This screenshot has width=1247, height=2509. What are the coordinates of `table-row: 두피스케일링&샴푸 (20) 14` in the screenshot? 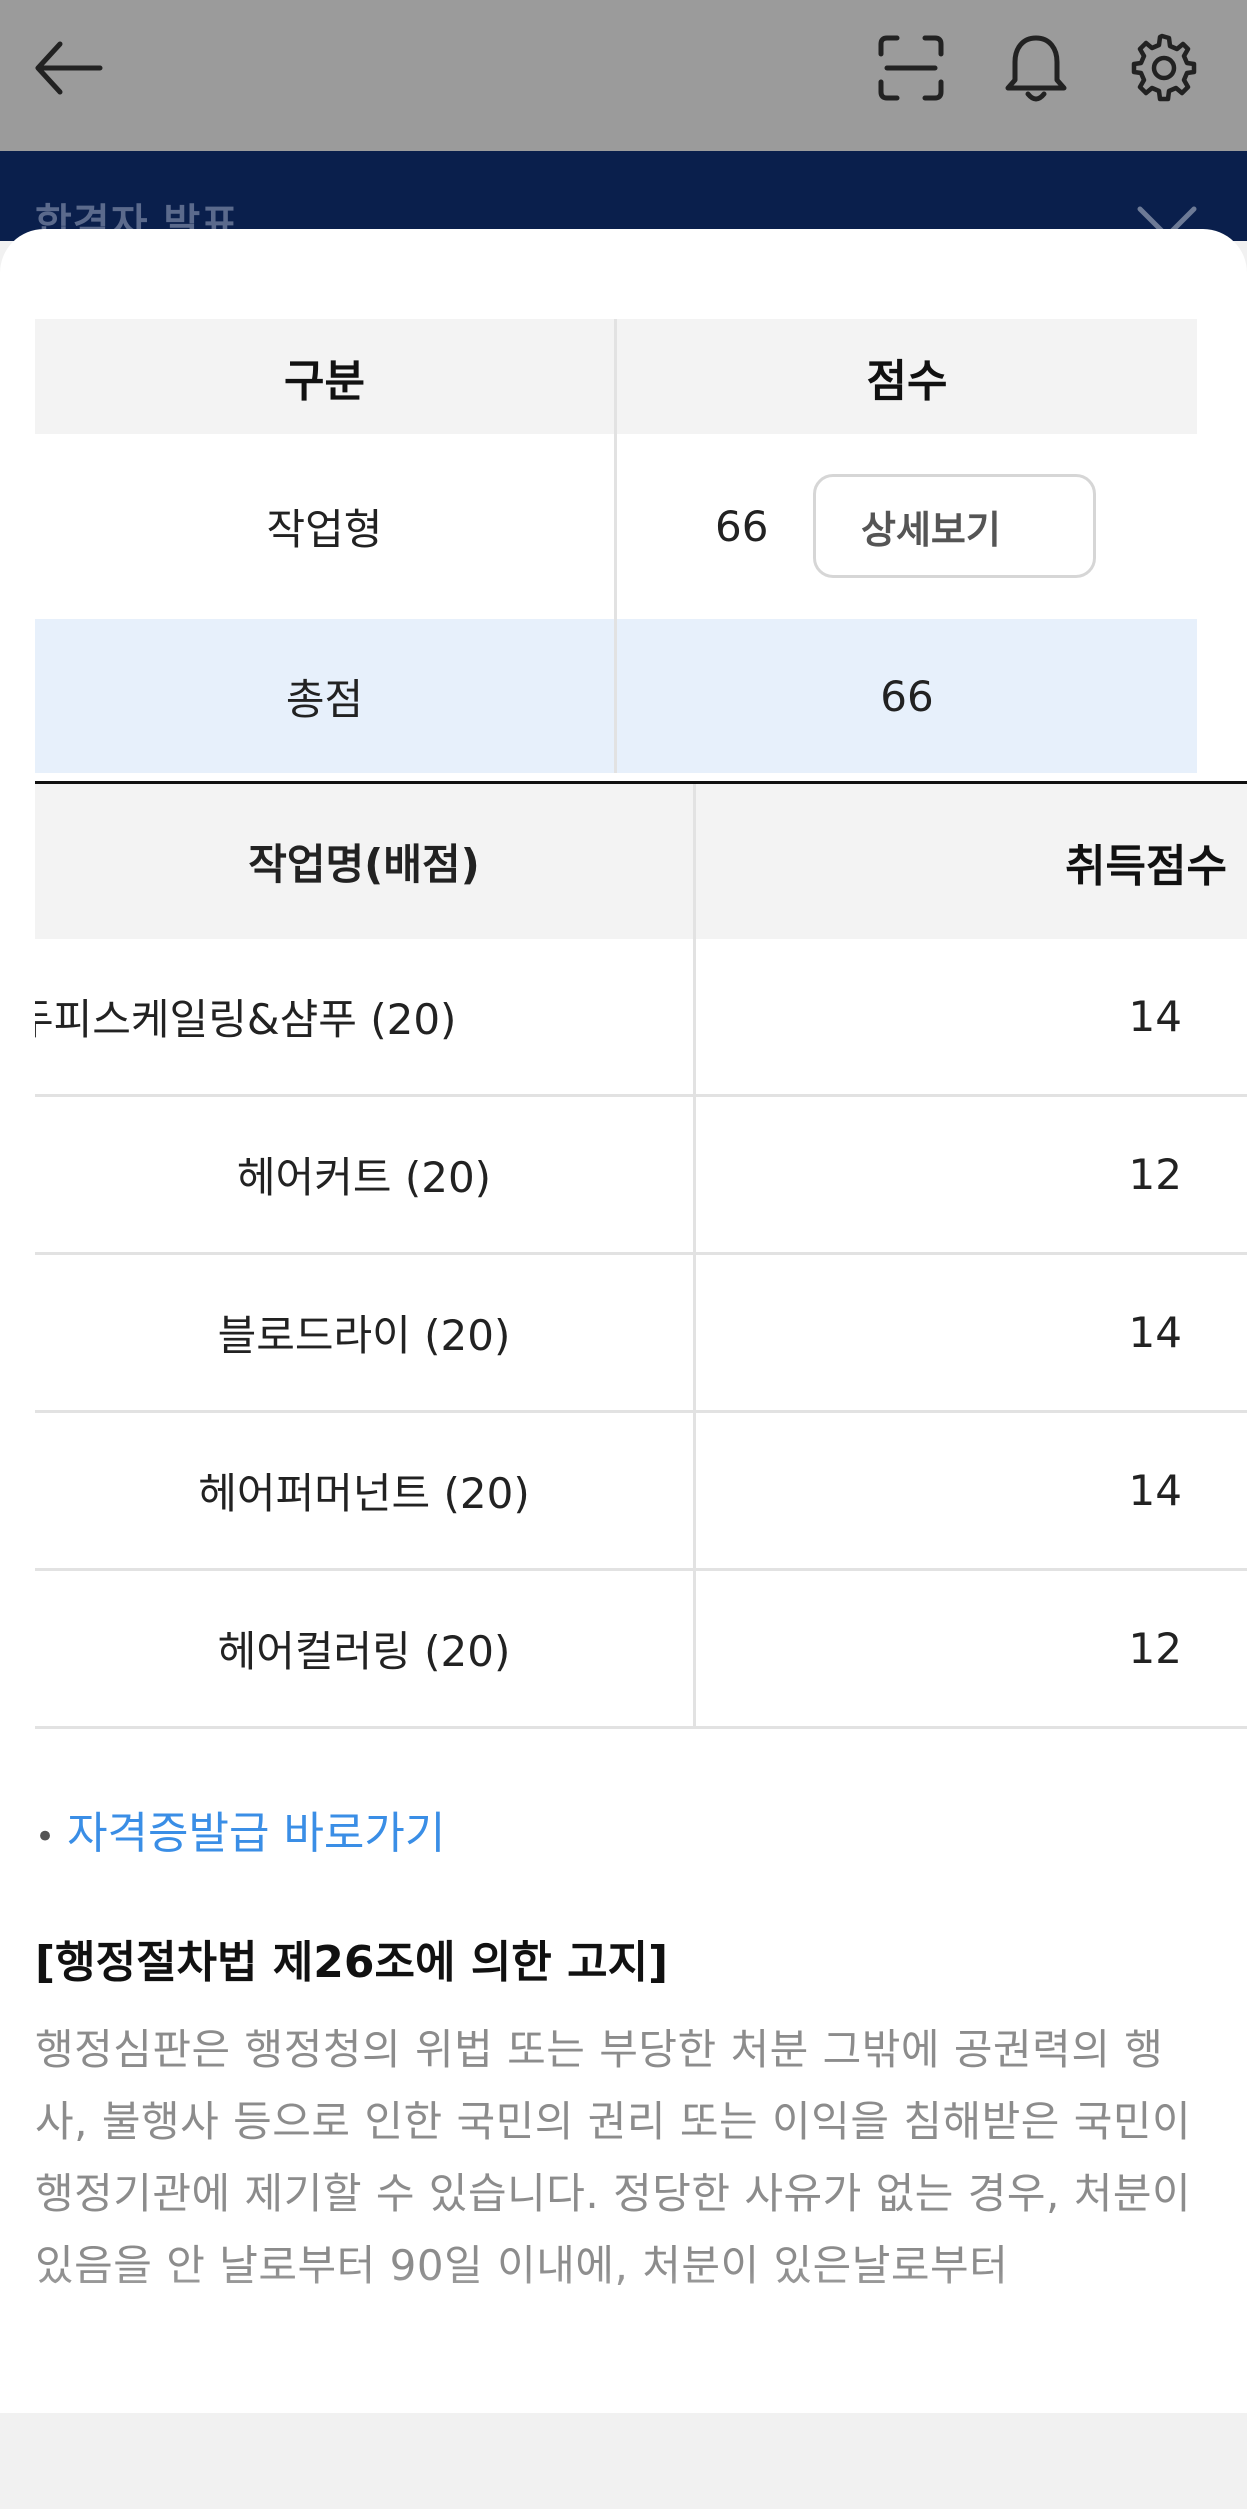 It's located at (641, 1018).